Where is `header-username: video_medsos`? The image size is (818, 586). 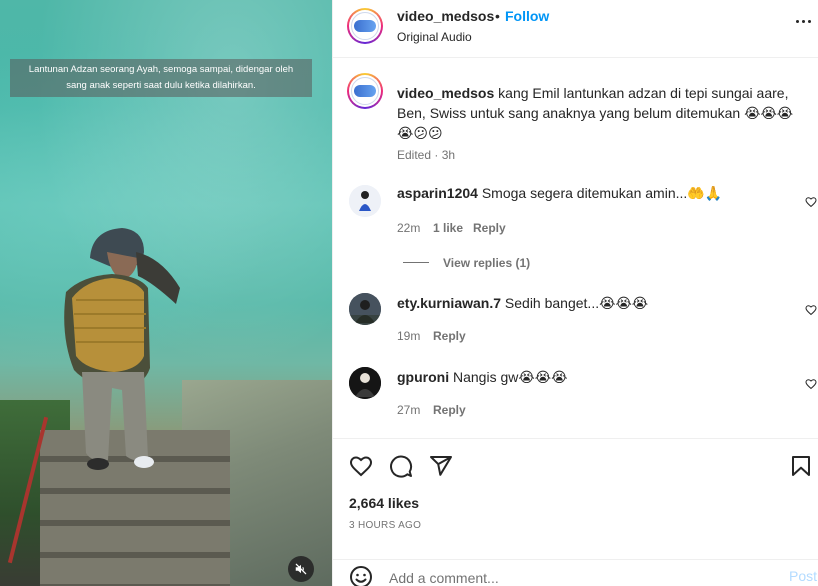 header-username: video_medsos is located at coordinates (445, 16).